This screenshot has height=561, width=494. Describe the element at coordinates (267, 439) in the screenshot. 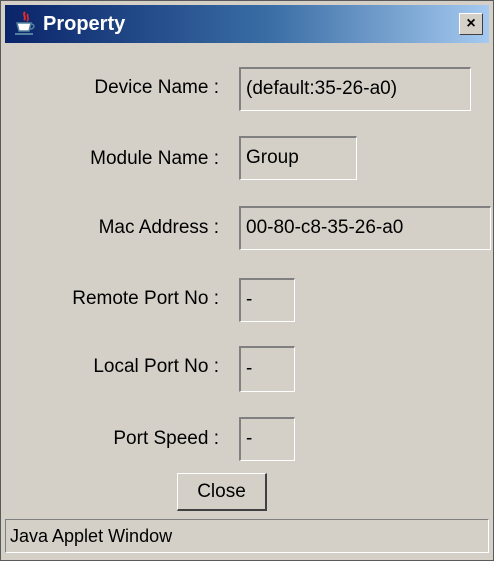

I see `port-speed-field: -` at that location.